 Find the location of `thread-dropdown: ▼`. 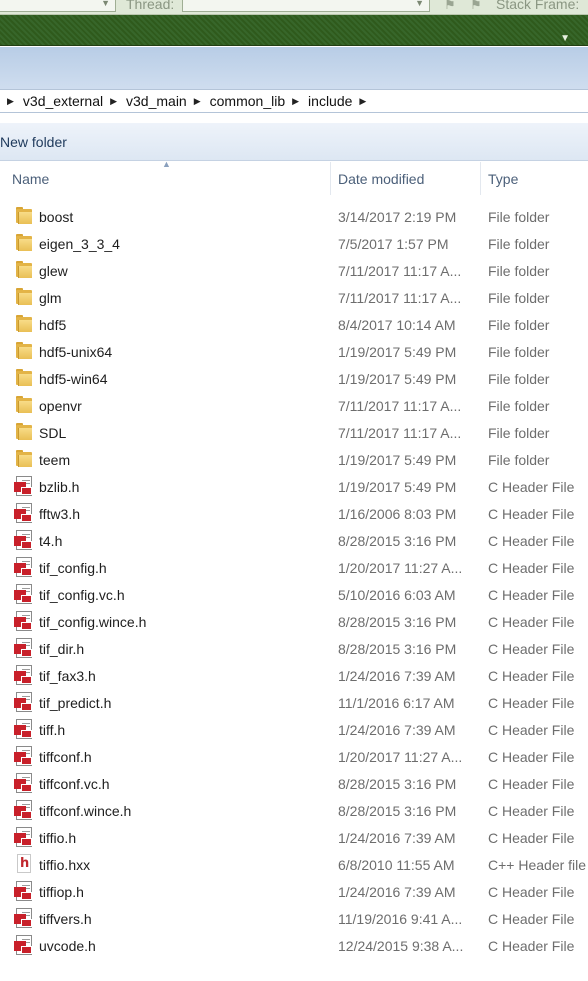

thread-dropdown: ▼ is located at coordinates (306, 6).